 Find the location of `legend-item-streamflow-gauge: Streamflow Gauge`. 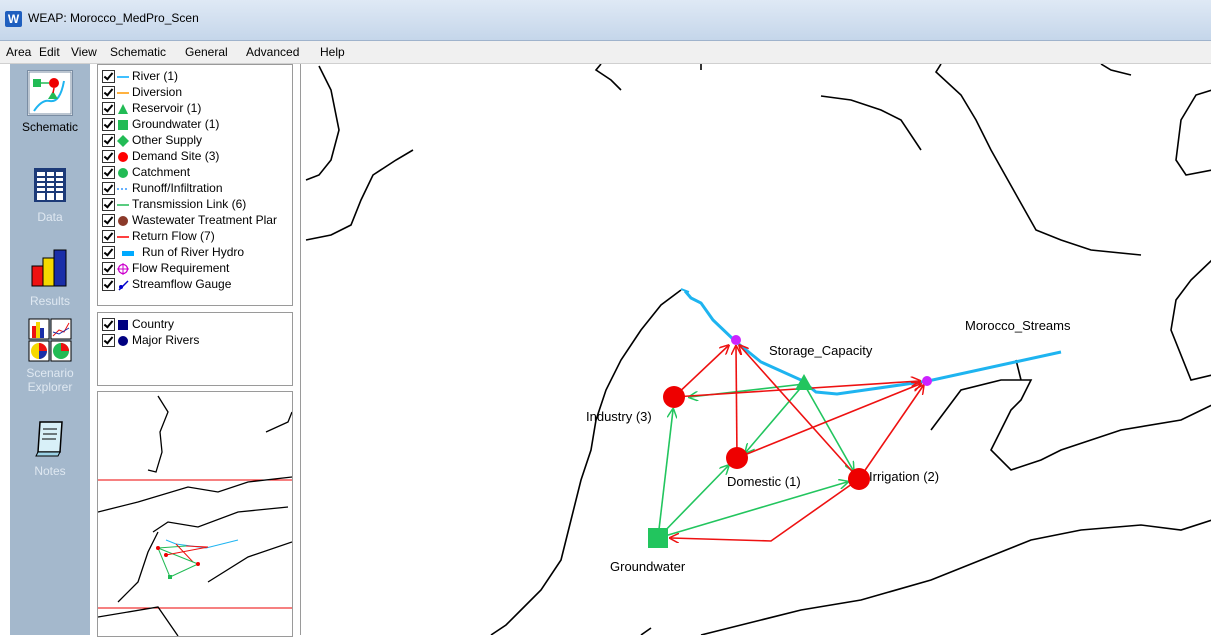

legend-item-streamflow-gauge: Streamflow Gauge is located at coordinates (166, 285).